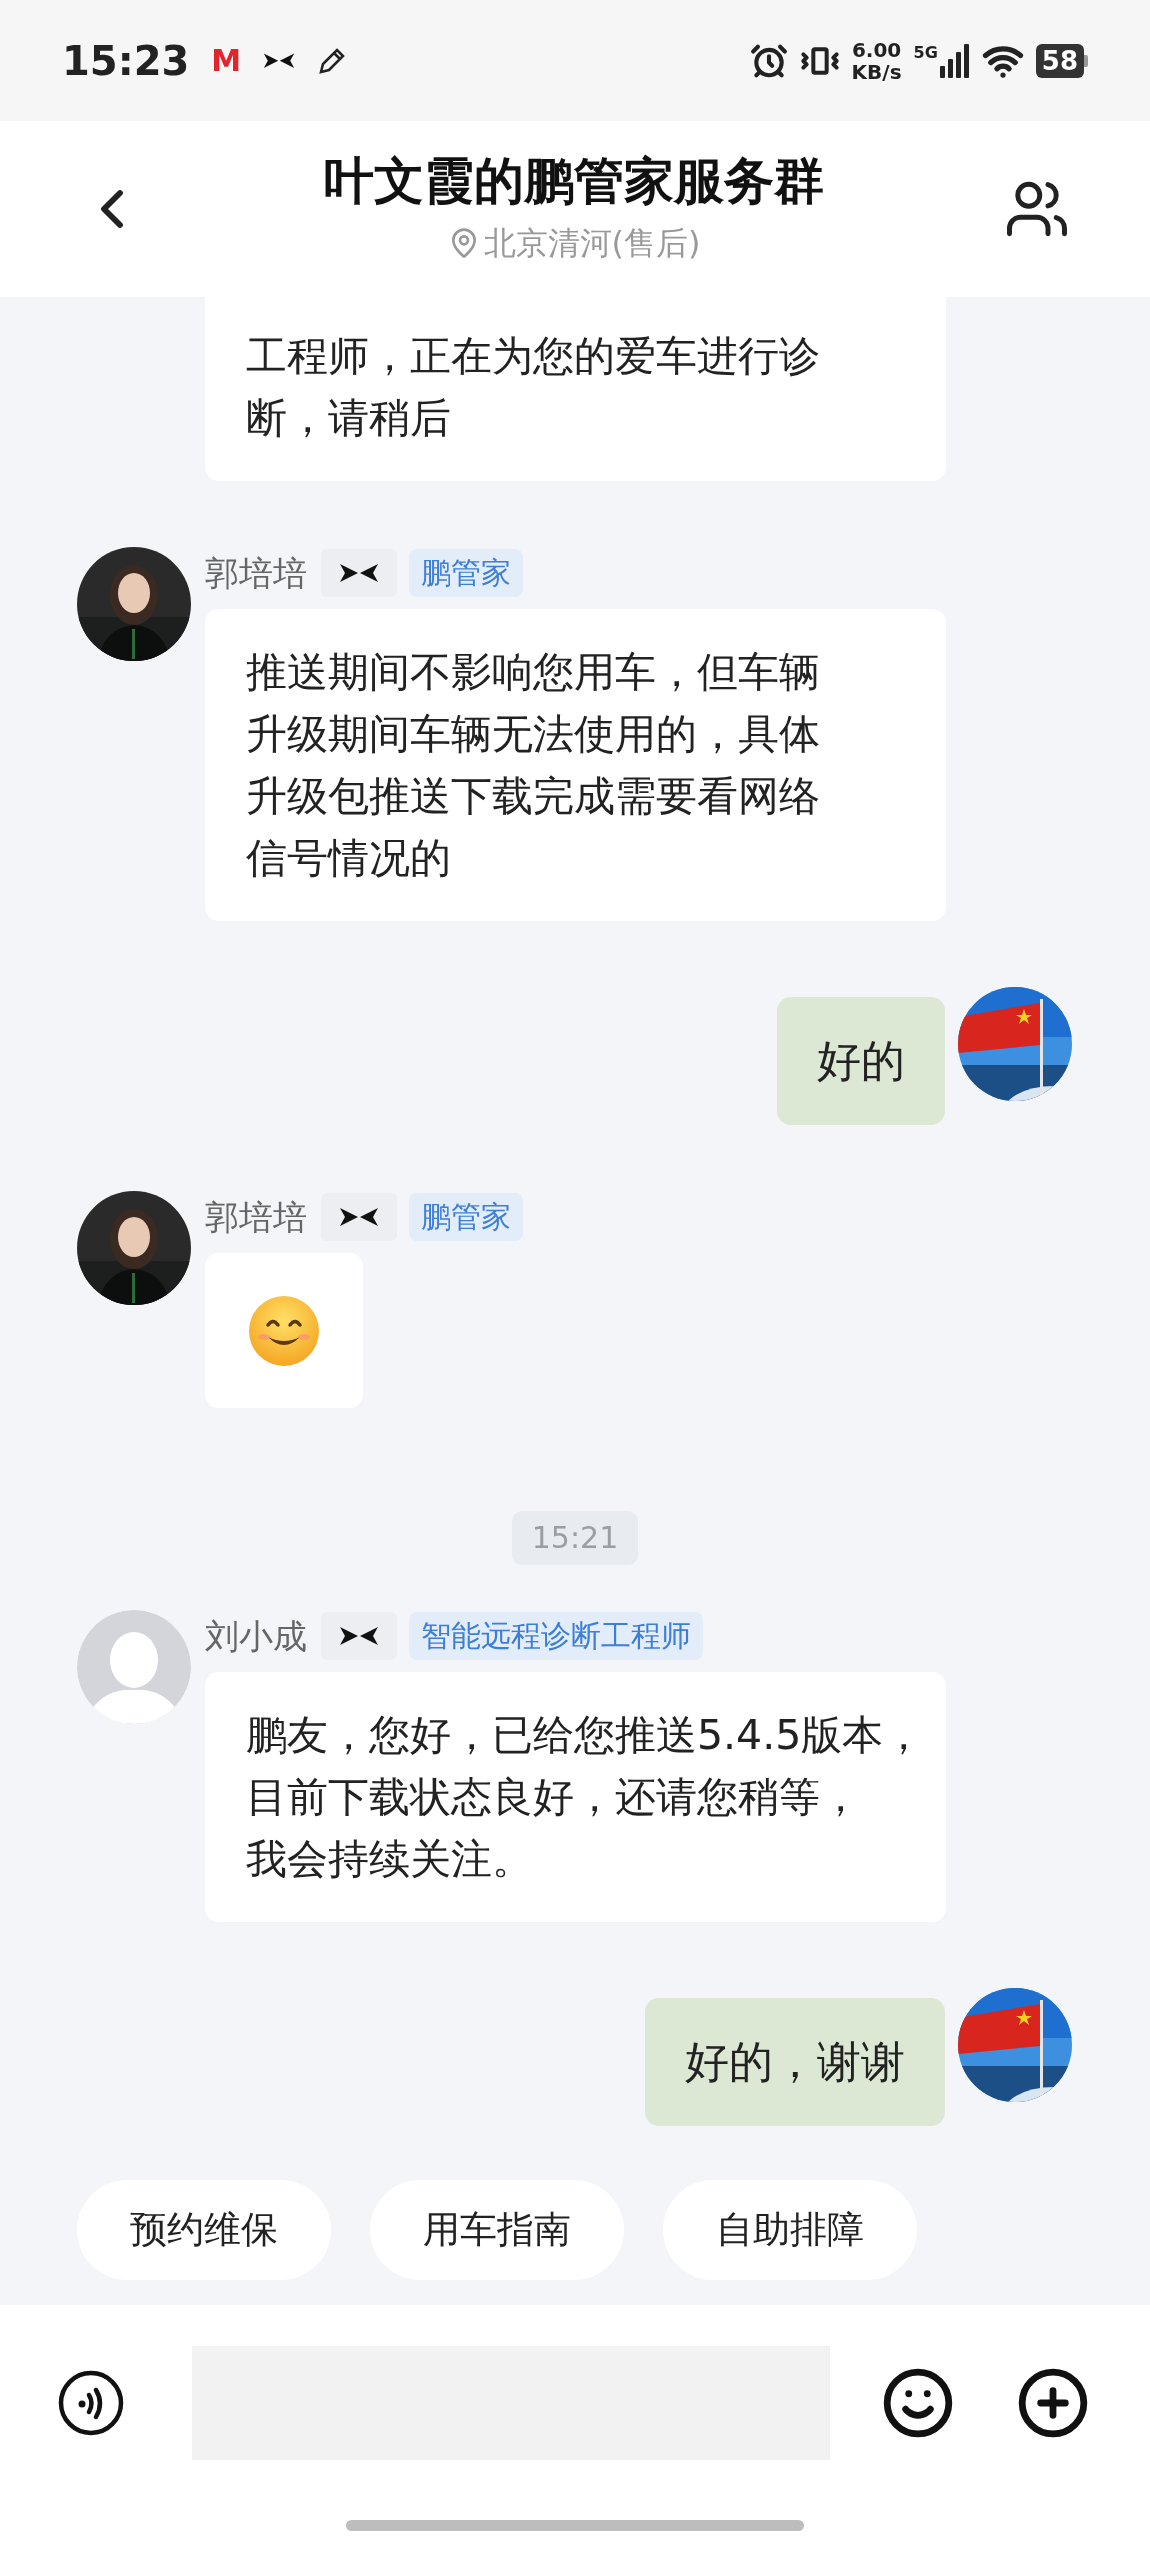  Describe the element at coordinates (226, 61) in the screenshot. I see `app-letter: M` at that location.